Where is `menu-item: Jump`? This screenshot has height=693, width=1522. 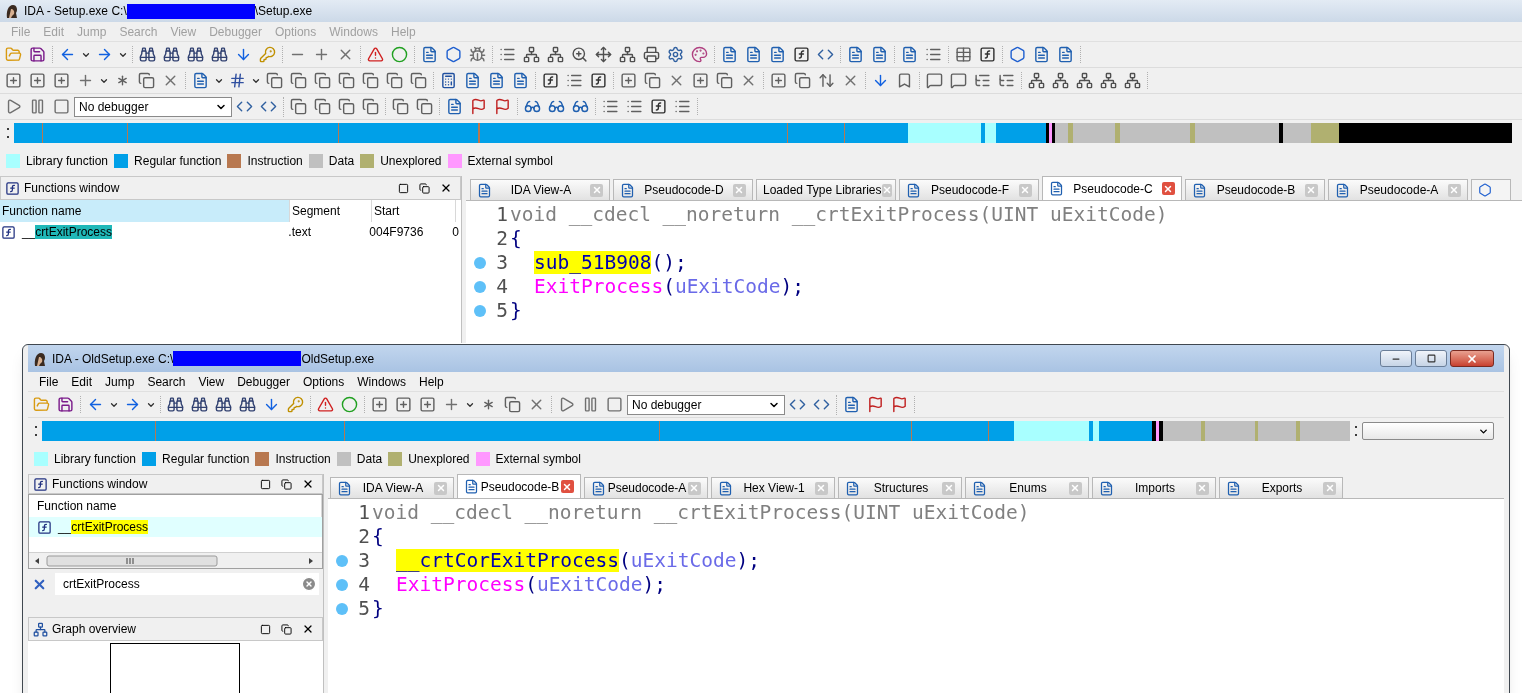 menu-item: Jump is located at coordinates (120, 381).